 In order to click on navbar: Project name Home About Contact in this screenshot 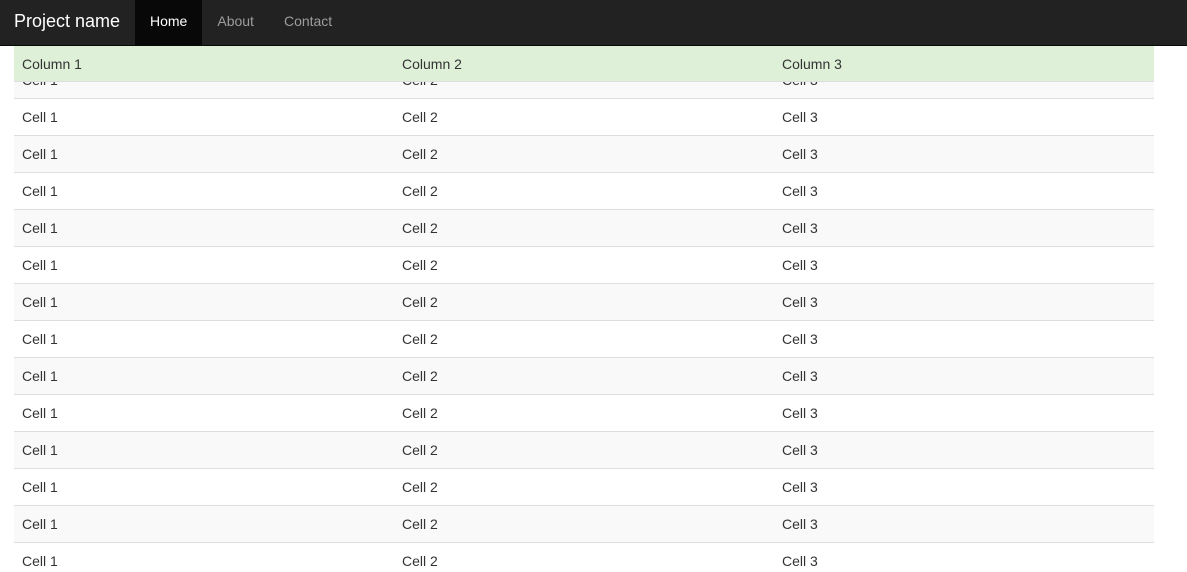, I will do `click(593, 23)`.